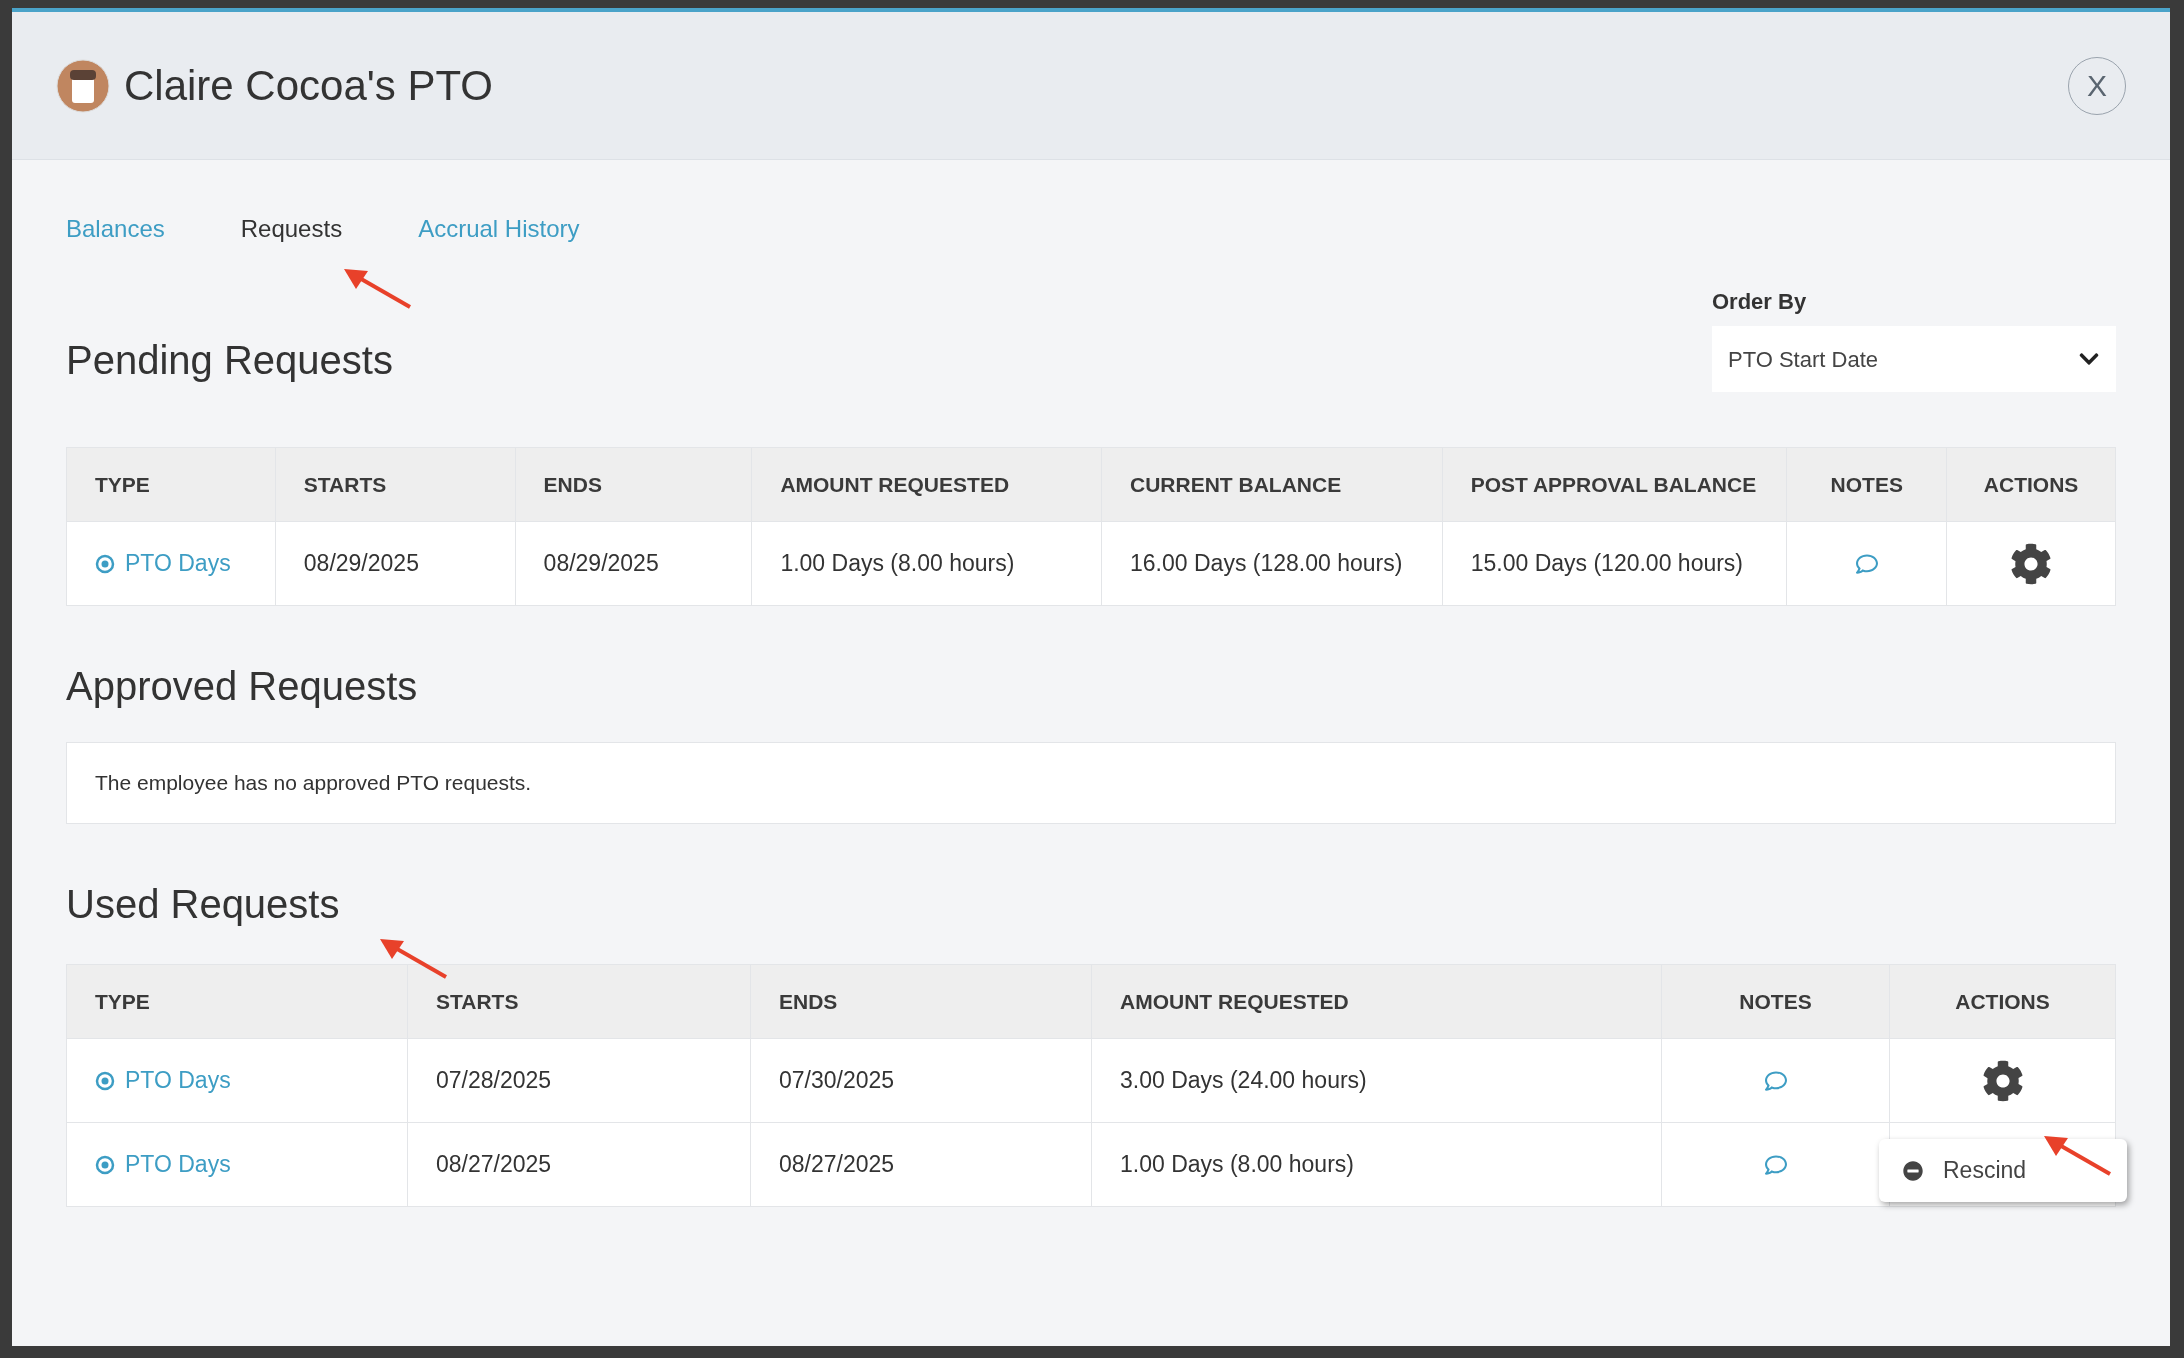 This screenshot has height=1358, width=2184. I want to click on table-cell-text: 16.00 Days (128.00 hours), so click(1266, 564).